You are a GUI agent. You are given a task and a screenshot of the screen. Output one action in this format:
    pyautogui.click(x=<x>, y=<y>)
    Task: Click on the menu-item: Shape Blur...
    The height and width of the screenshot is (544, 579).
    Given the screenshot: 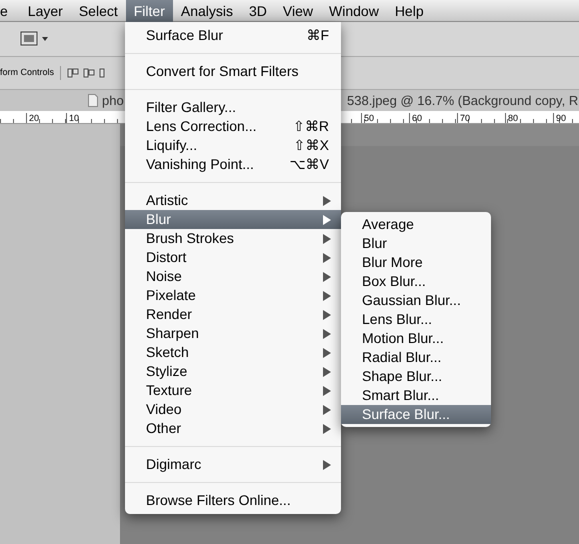 What is the action you would take?
    pyautogui.click(x=416, y=376)
    